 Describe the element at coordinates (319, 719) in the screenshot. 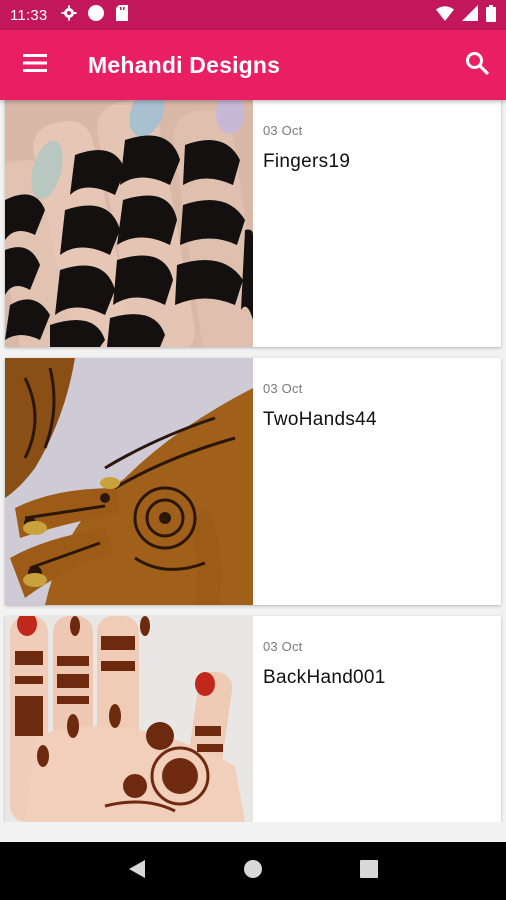

I see `design-meta: 03 Oct BackHand001` at that location.